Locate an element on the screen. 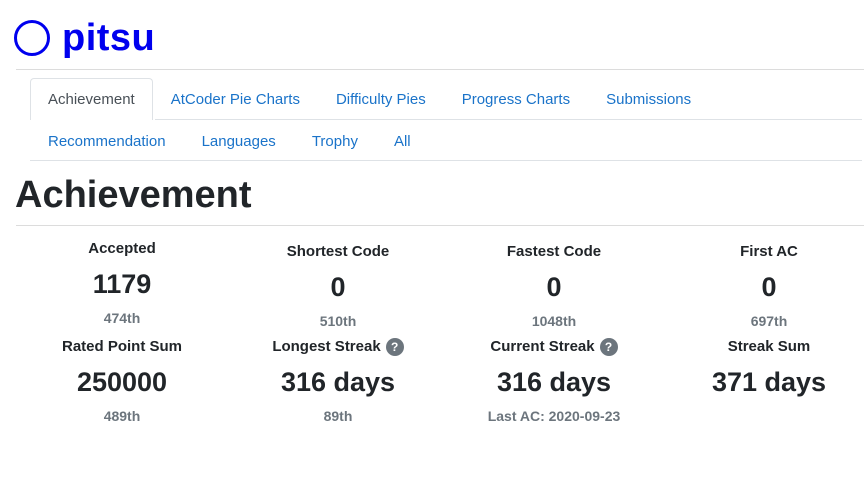 This screenshot has width=864, height=477. tab-difficulty-pies: Difficulty Pies is located at coordinates (381, 99).